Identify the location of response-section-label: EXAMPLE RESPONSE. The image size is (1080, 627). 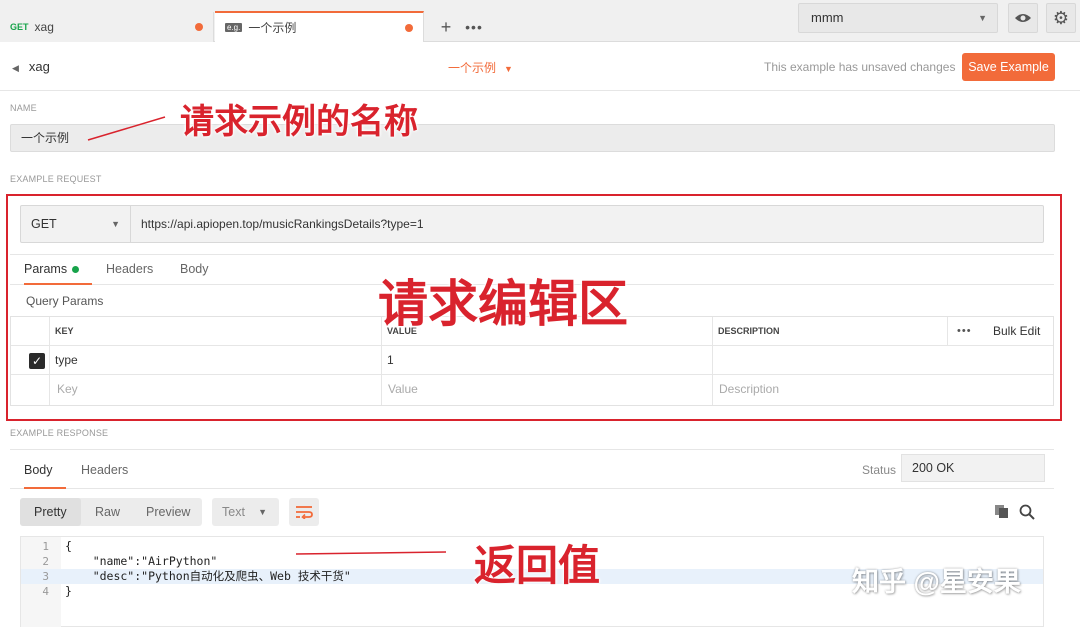
(59, 433).